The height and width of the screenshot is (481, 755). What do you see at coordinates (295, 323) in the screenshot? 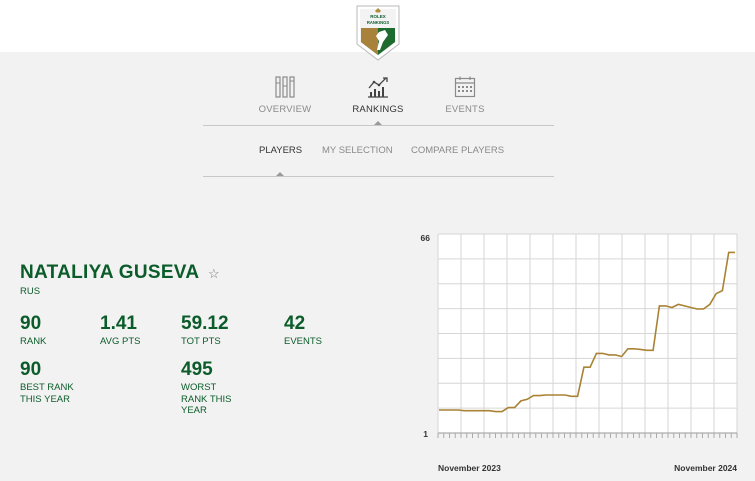
I see `stat-events-value: 42` at bounding box center [295, 323].